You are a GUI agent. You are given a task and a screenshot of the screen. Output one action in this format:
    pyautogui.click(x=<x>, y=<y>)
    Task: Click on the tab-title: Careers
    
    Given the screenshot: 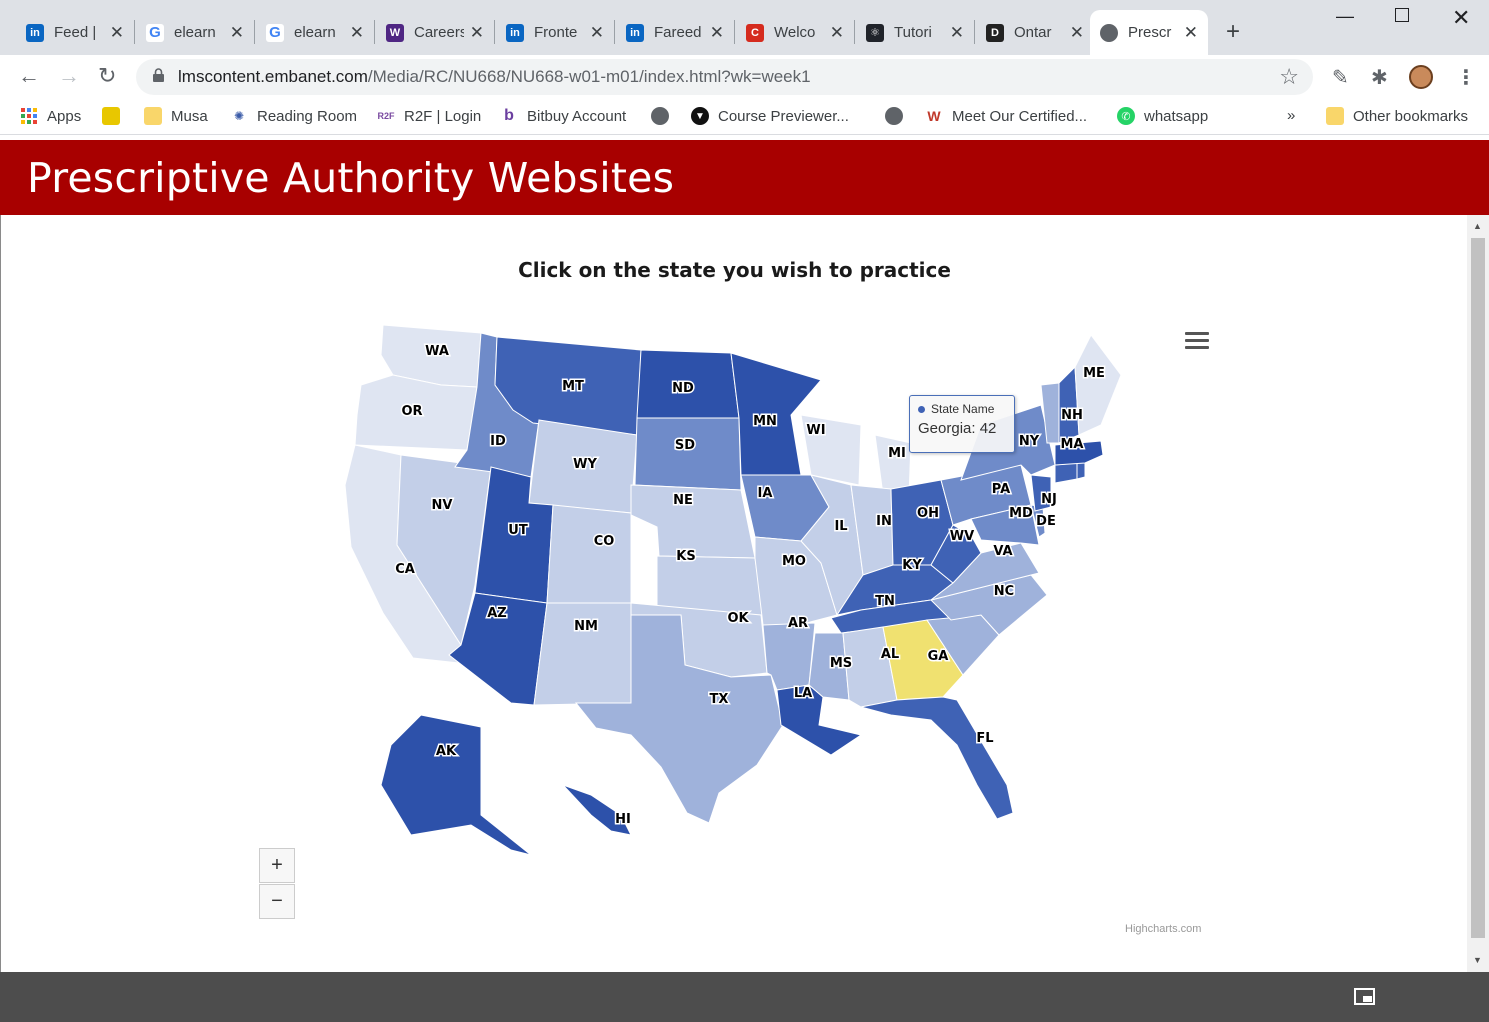 What is the action you would take?
    pyautogui.click(x=439, y=32)
    